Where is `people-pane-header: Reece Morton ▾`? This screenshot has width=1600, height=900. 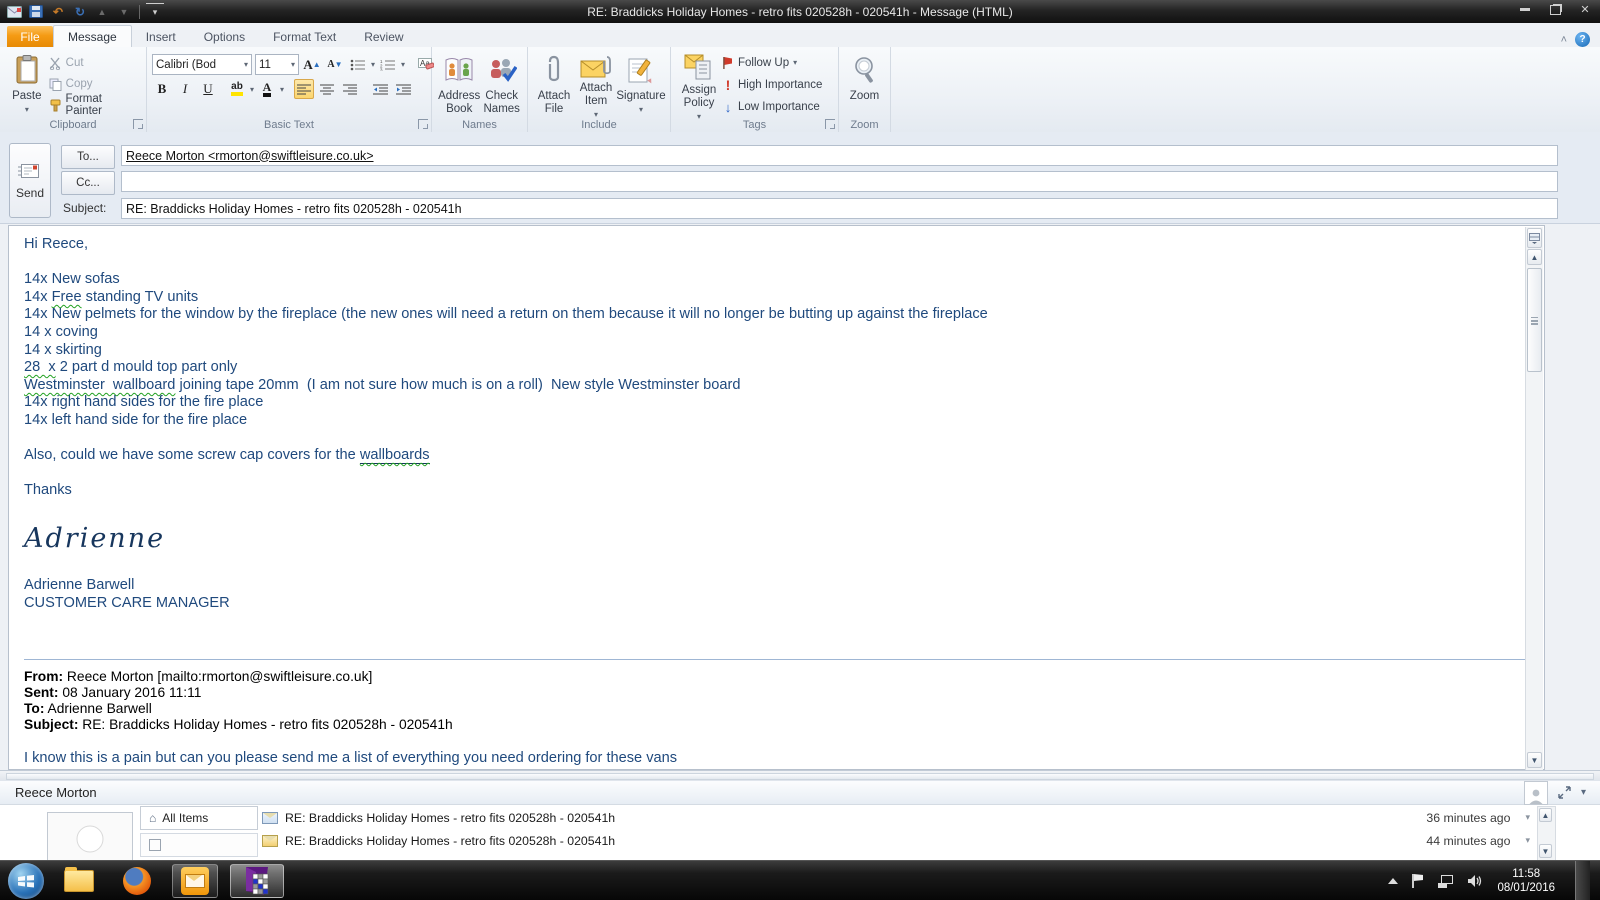
people-pane-header: Reece Morton ▾ is located at coordinates (800, 793).